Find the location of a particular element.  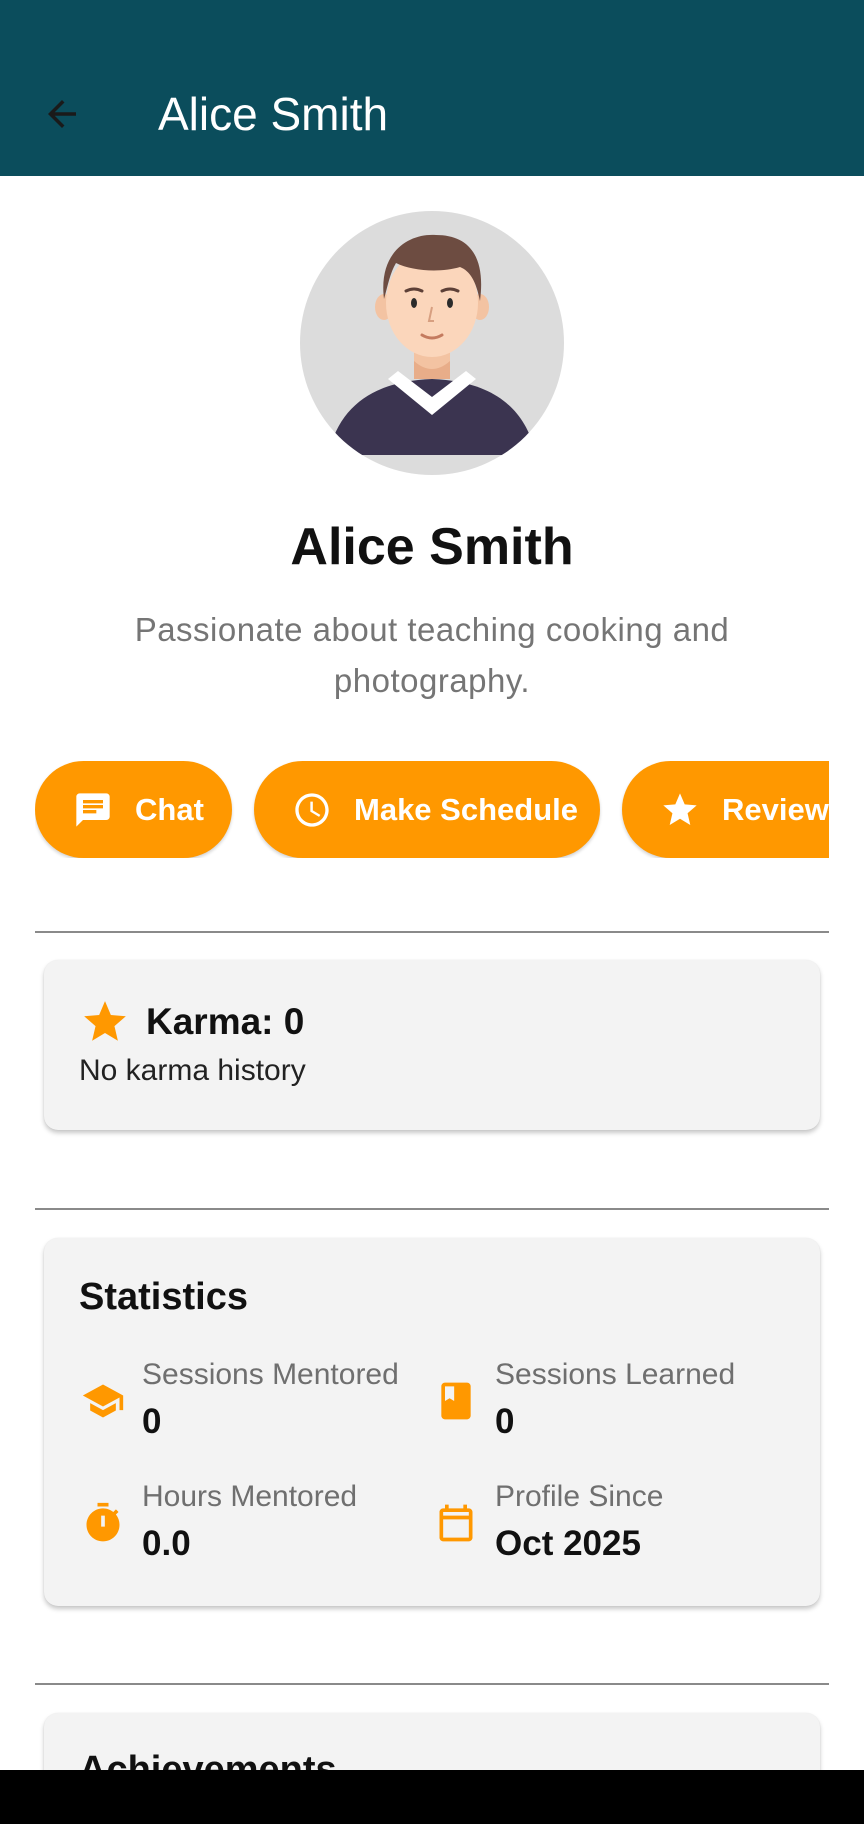

stat-sessions-mentored: Sessions Mentored 0 is located at coordinates (250, 1403).